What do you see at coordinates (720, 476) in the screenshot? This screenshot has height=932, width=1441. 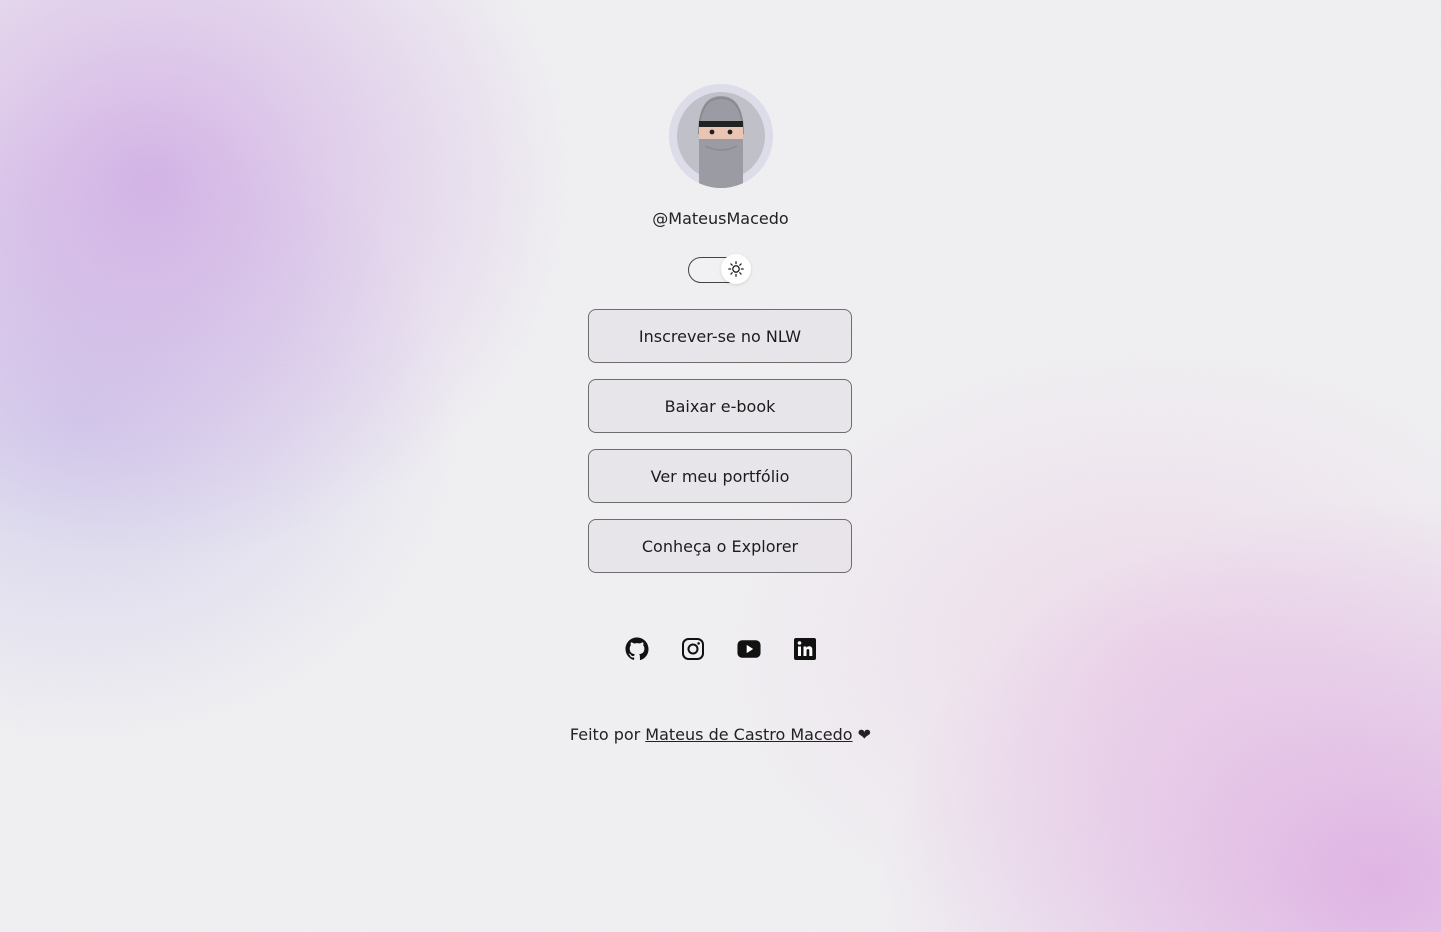 I see `link-portfolio-button: Ver meu portfólio` at bounding box center [720, 476].